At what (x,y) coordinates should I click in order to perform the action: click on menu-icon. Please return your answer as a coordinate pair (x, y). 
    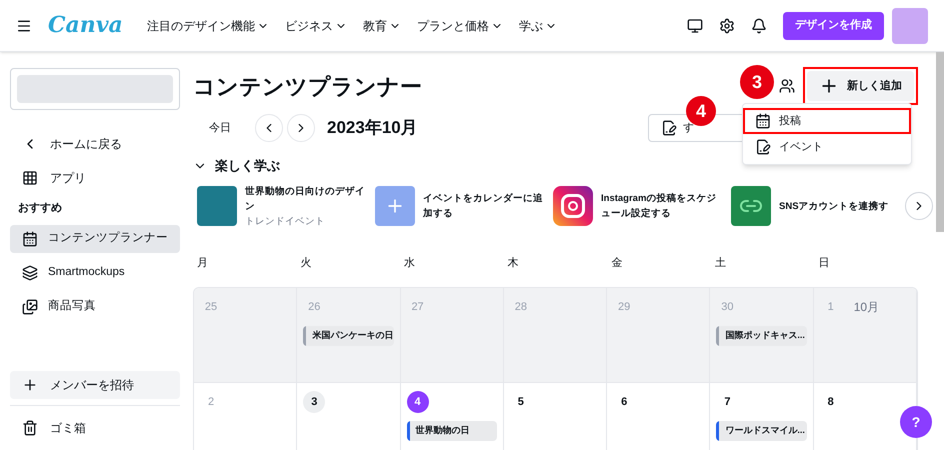
    Looking at the image, I should click on (24, 26).